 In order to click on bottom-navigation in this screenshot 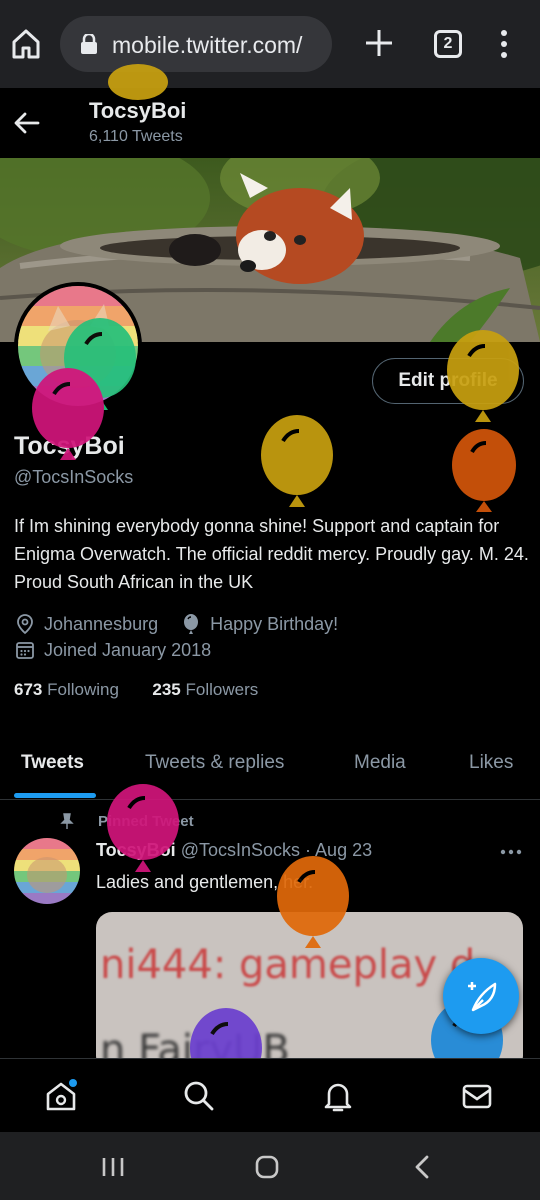, I will do `click(270, 1095)`.